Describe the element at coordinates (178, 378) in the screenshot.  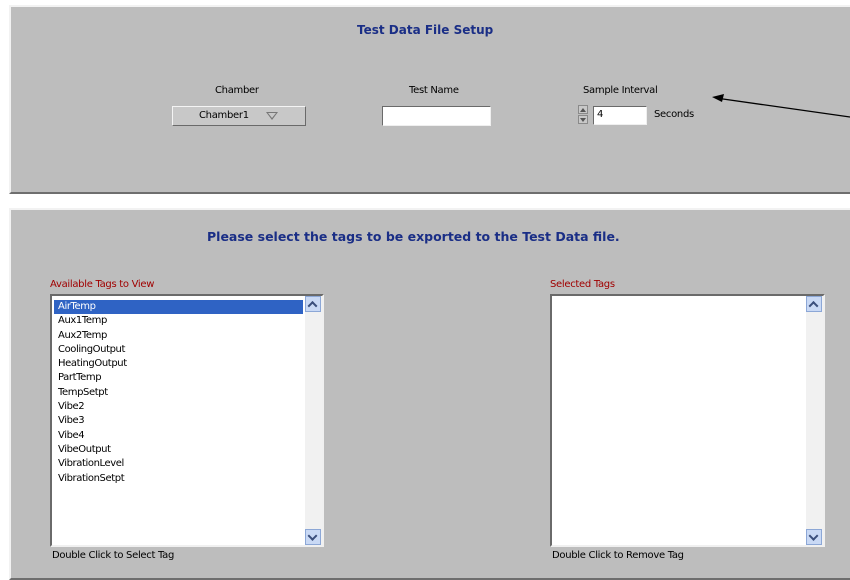
I see `list-item: PartTemp` at that location.